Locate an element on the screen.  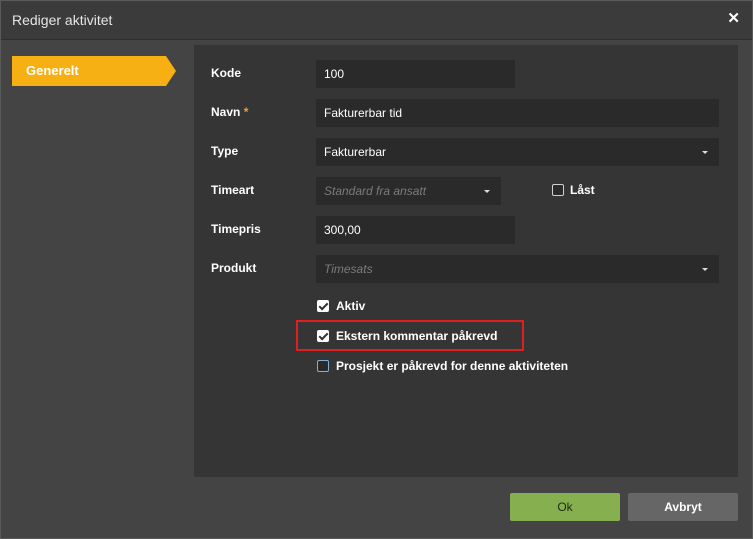
navn-input: Fakturerbar tid is located at coordinates (517, 113).